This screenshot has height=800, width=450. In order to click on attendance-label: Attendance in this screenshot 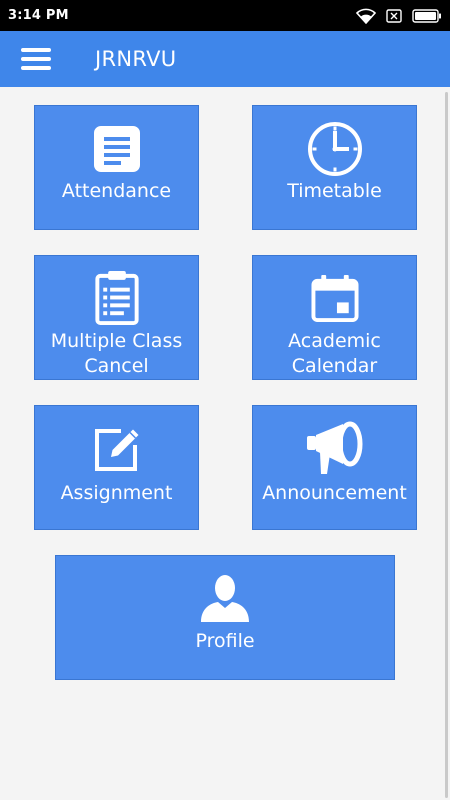, I will do `click(116, 191)`.